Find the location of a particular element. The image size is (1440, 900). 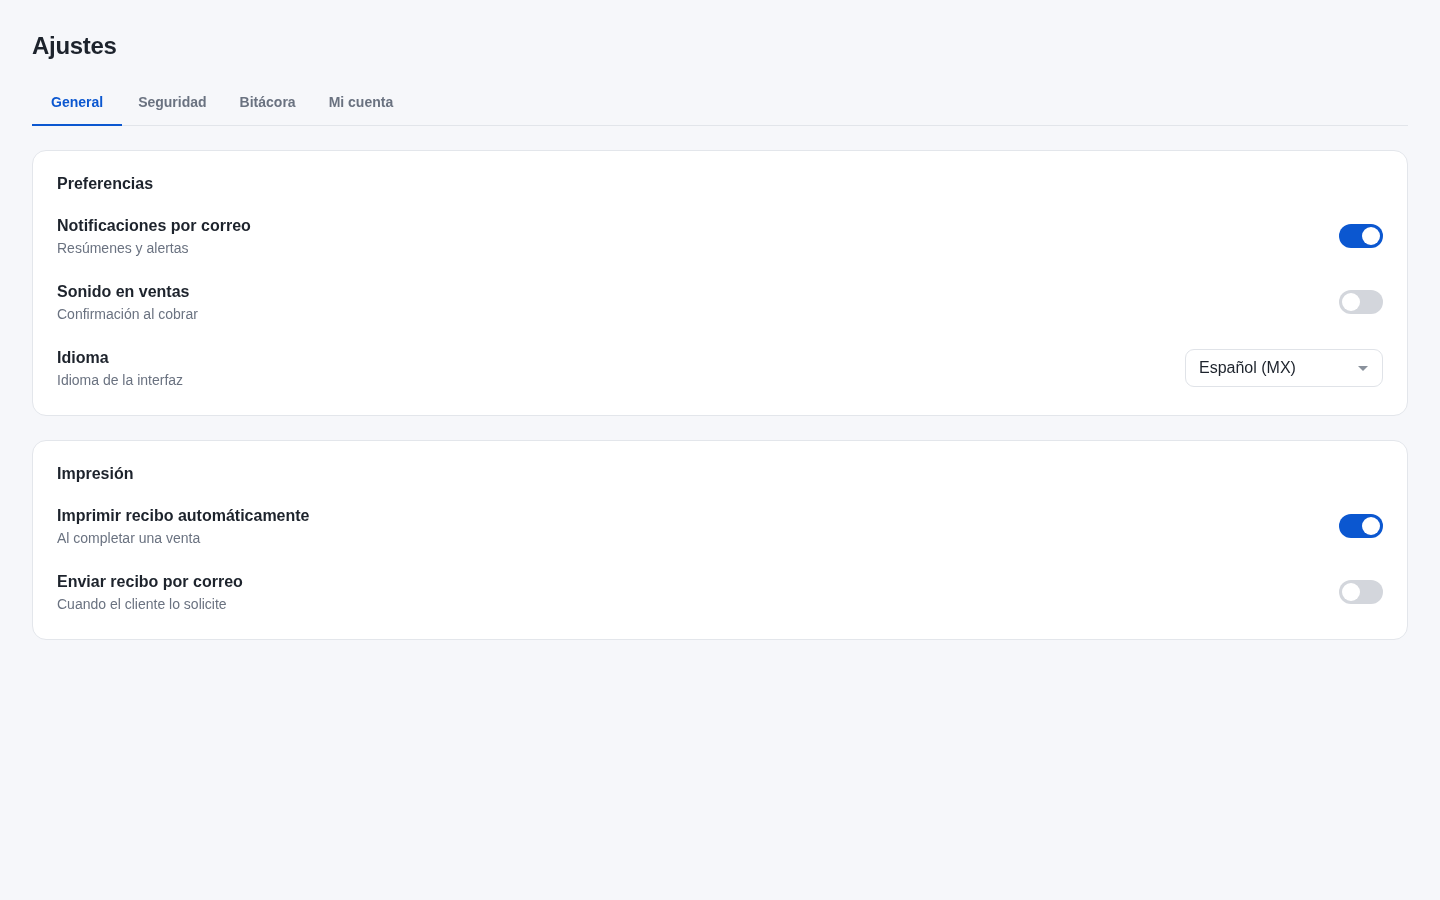

tab: Seguridad is located at coordinates (172, 110).